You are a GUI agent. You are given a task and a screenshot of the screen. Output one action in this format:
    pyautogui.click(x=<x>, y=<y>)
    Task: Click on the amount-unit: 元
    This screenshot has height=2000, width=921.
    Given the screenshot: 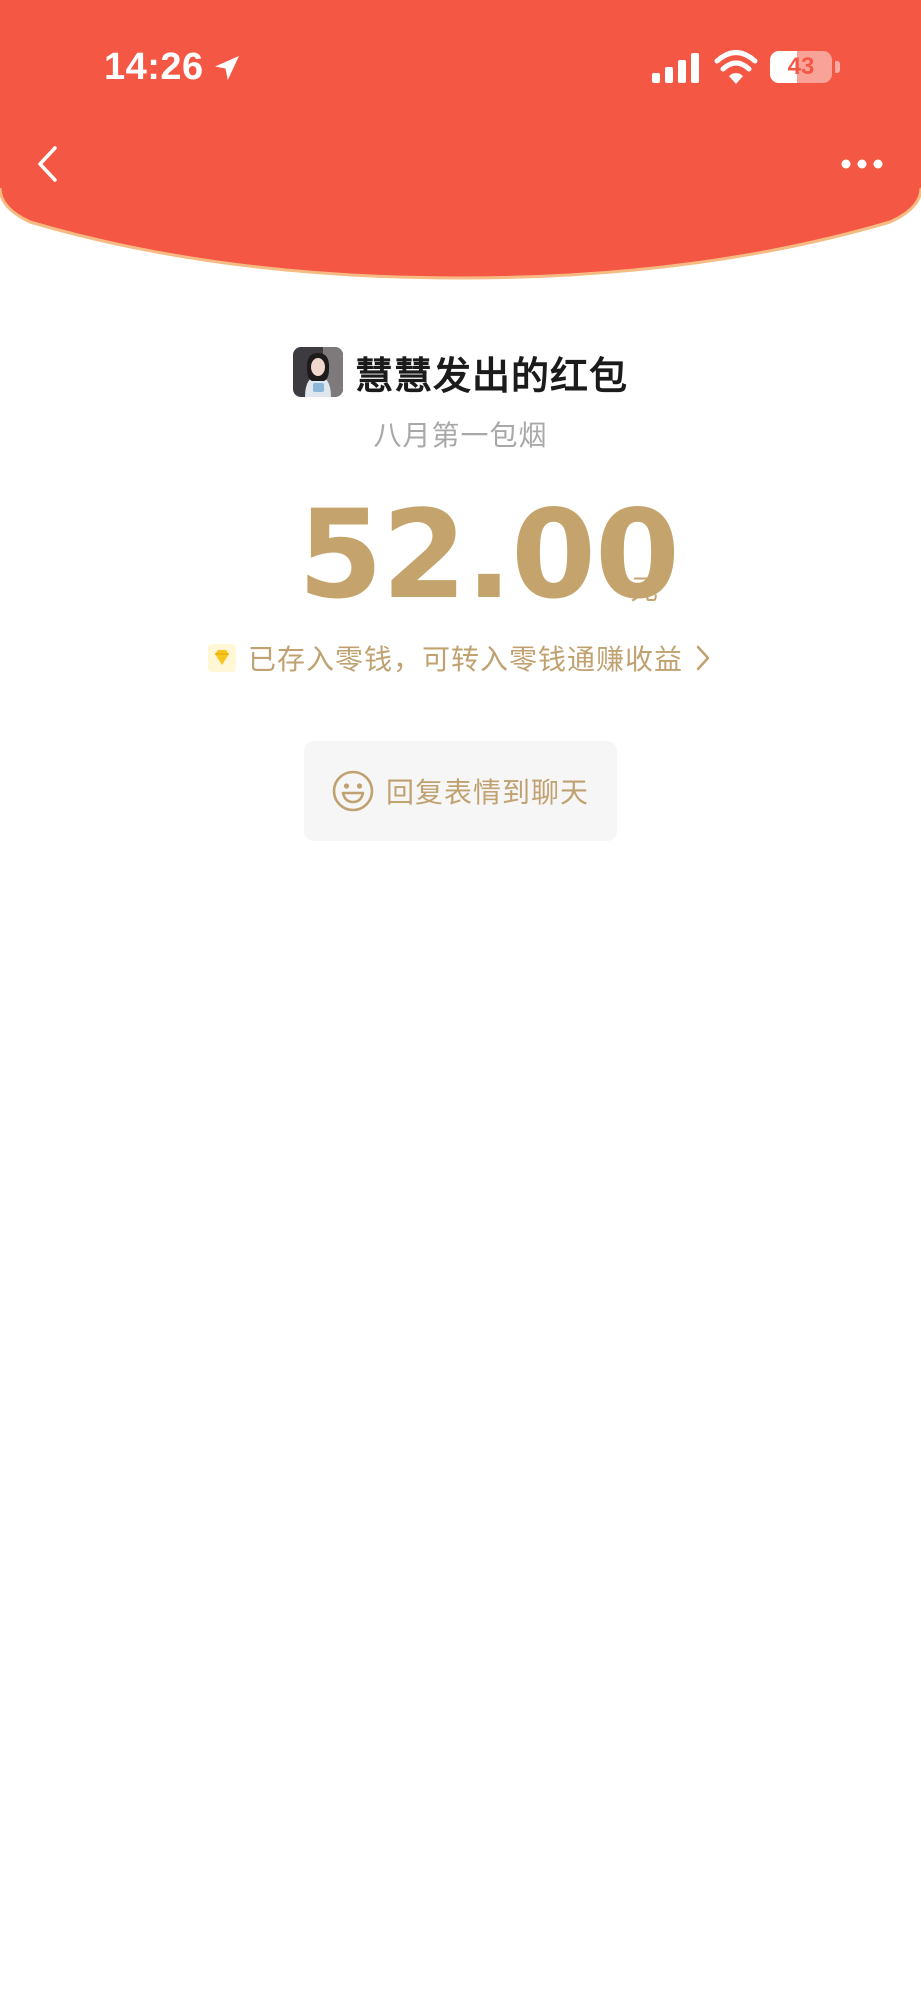 What is the action you would take?
    pyautogui.click(x=644, y=589)
    